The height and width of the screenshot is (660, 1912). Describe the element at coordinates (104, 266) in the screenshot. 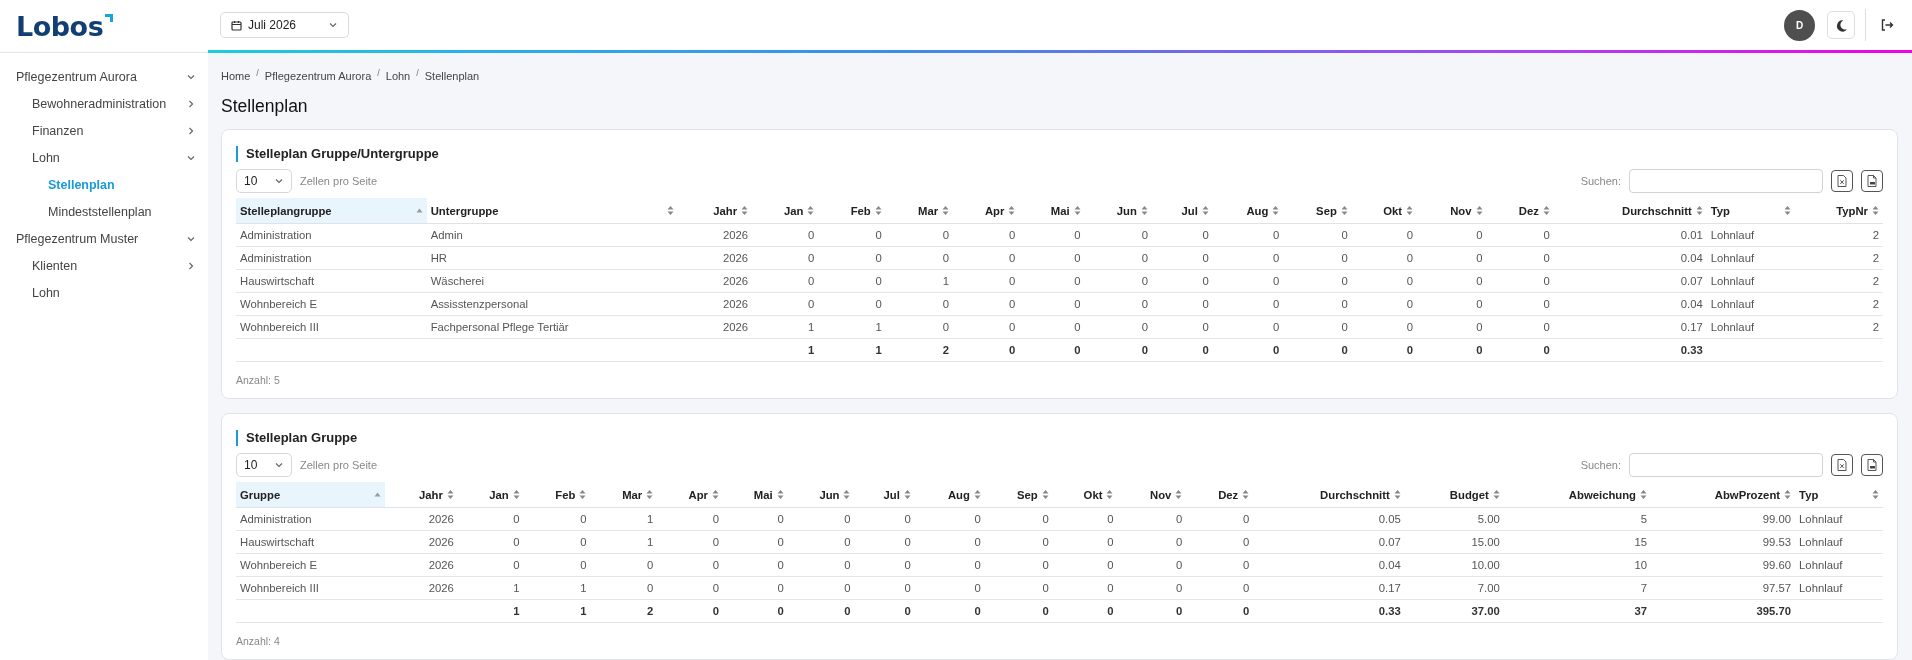

I see `sidebar-item: Klienten` at that location.